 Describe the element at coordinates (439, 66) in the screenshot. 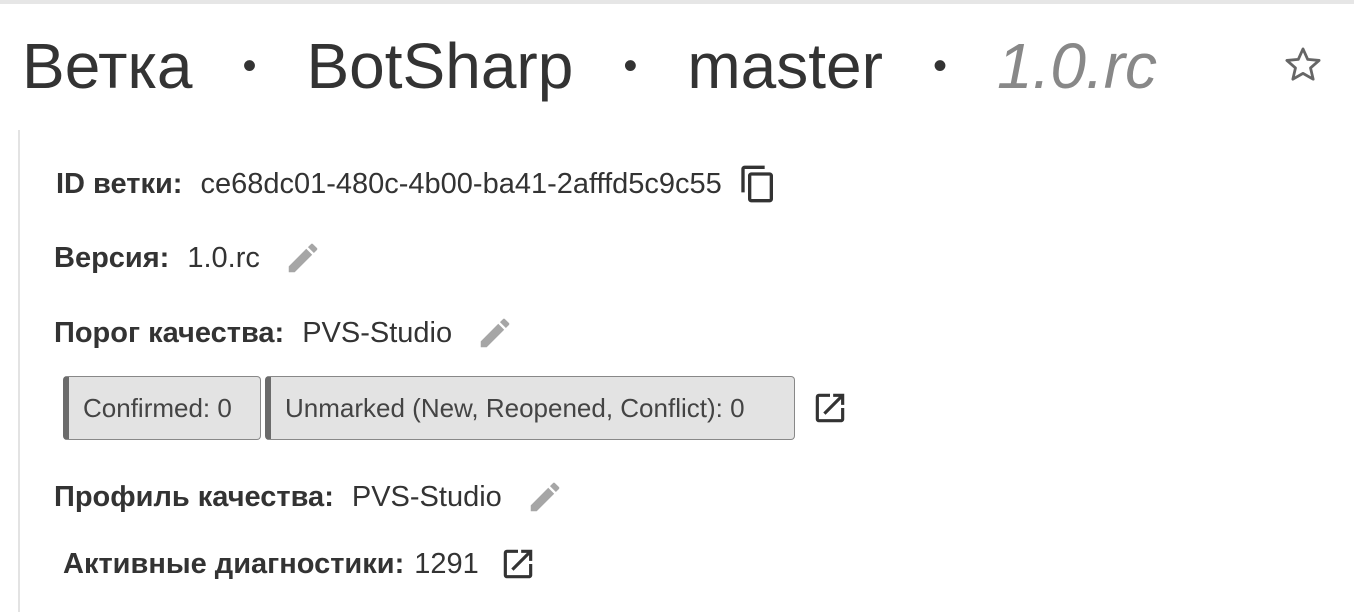

I see `title-project: BotSharp` at that location.